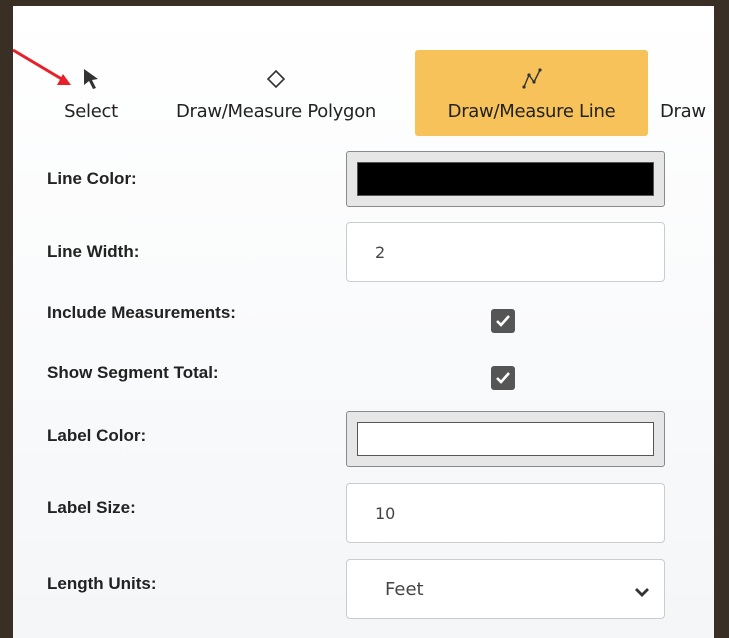  I want to click on line-color-label: Line Color:, so click(92, 178).